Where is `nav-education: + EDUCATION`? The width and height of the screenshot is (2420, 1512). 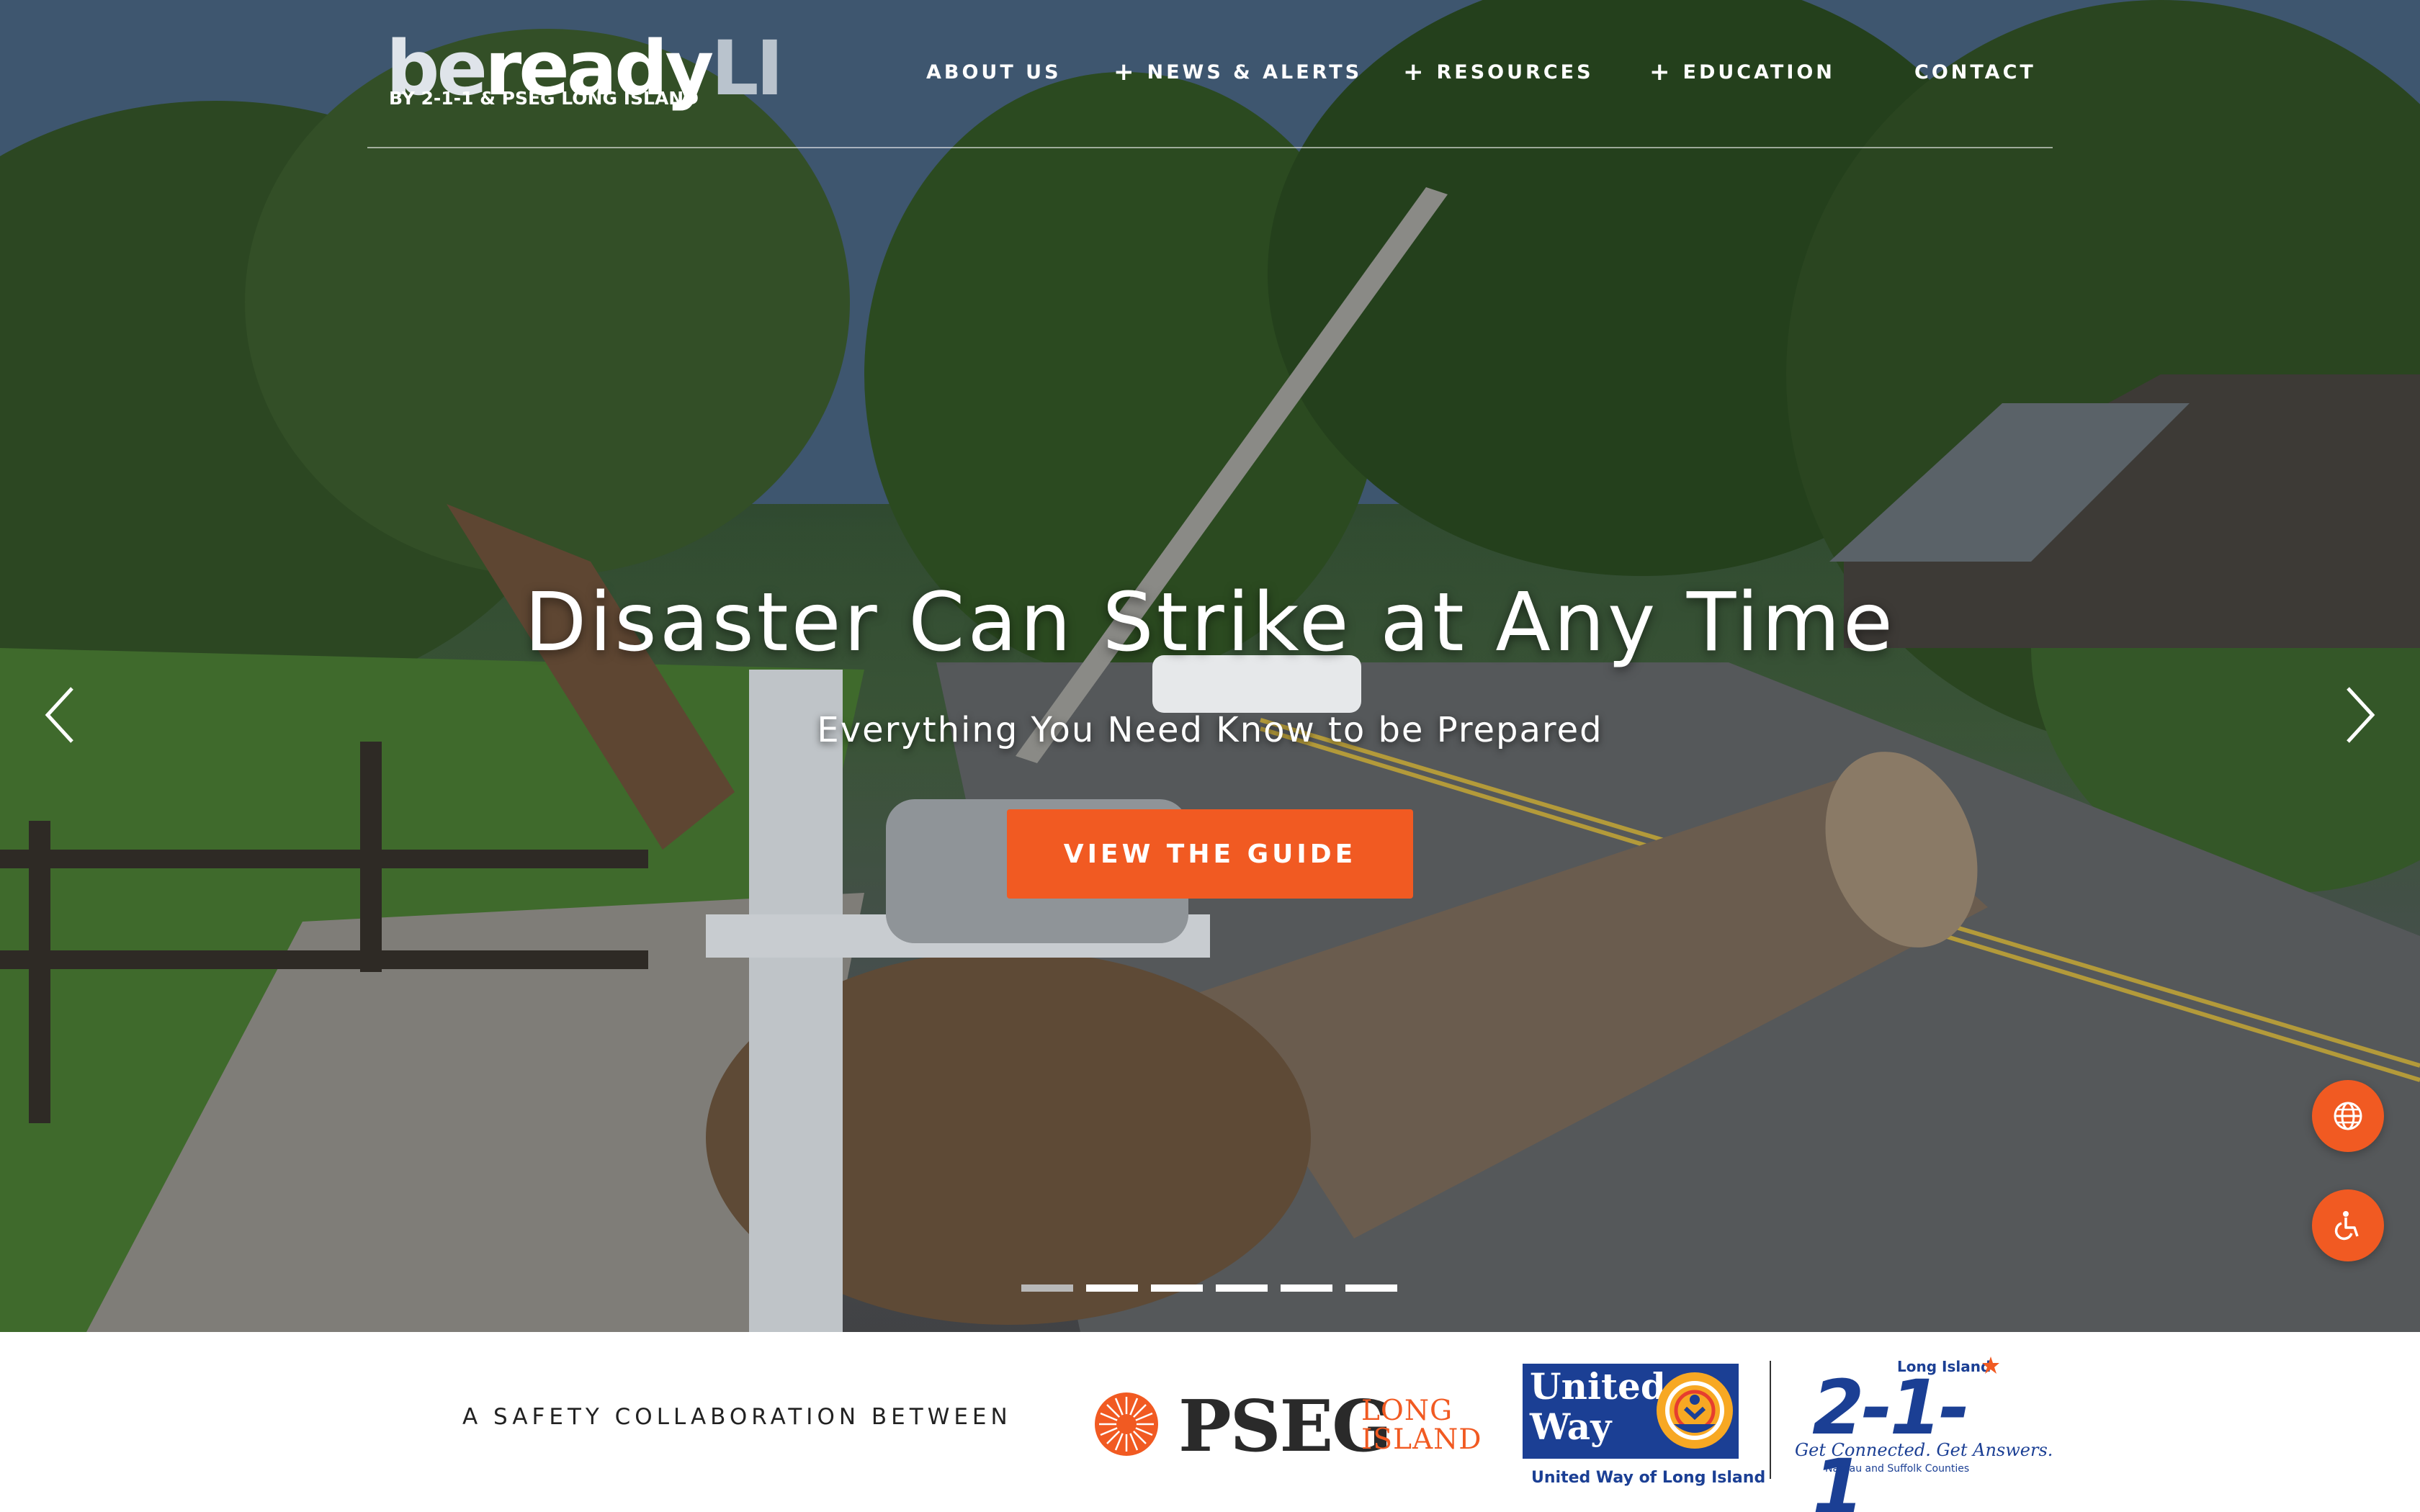 nav-education: + EDUCATION is located at coordinates (1742, 72).